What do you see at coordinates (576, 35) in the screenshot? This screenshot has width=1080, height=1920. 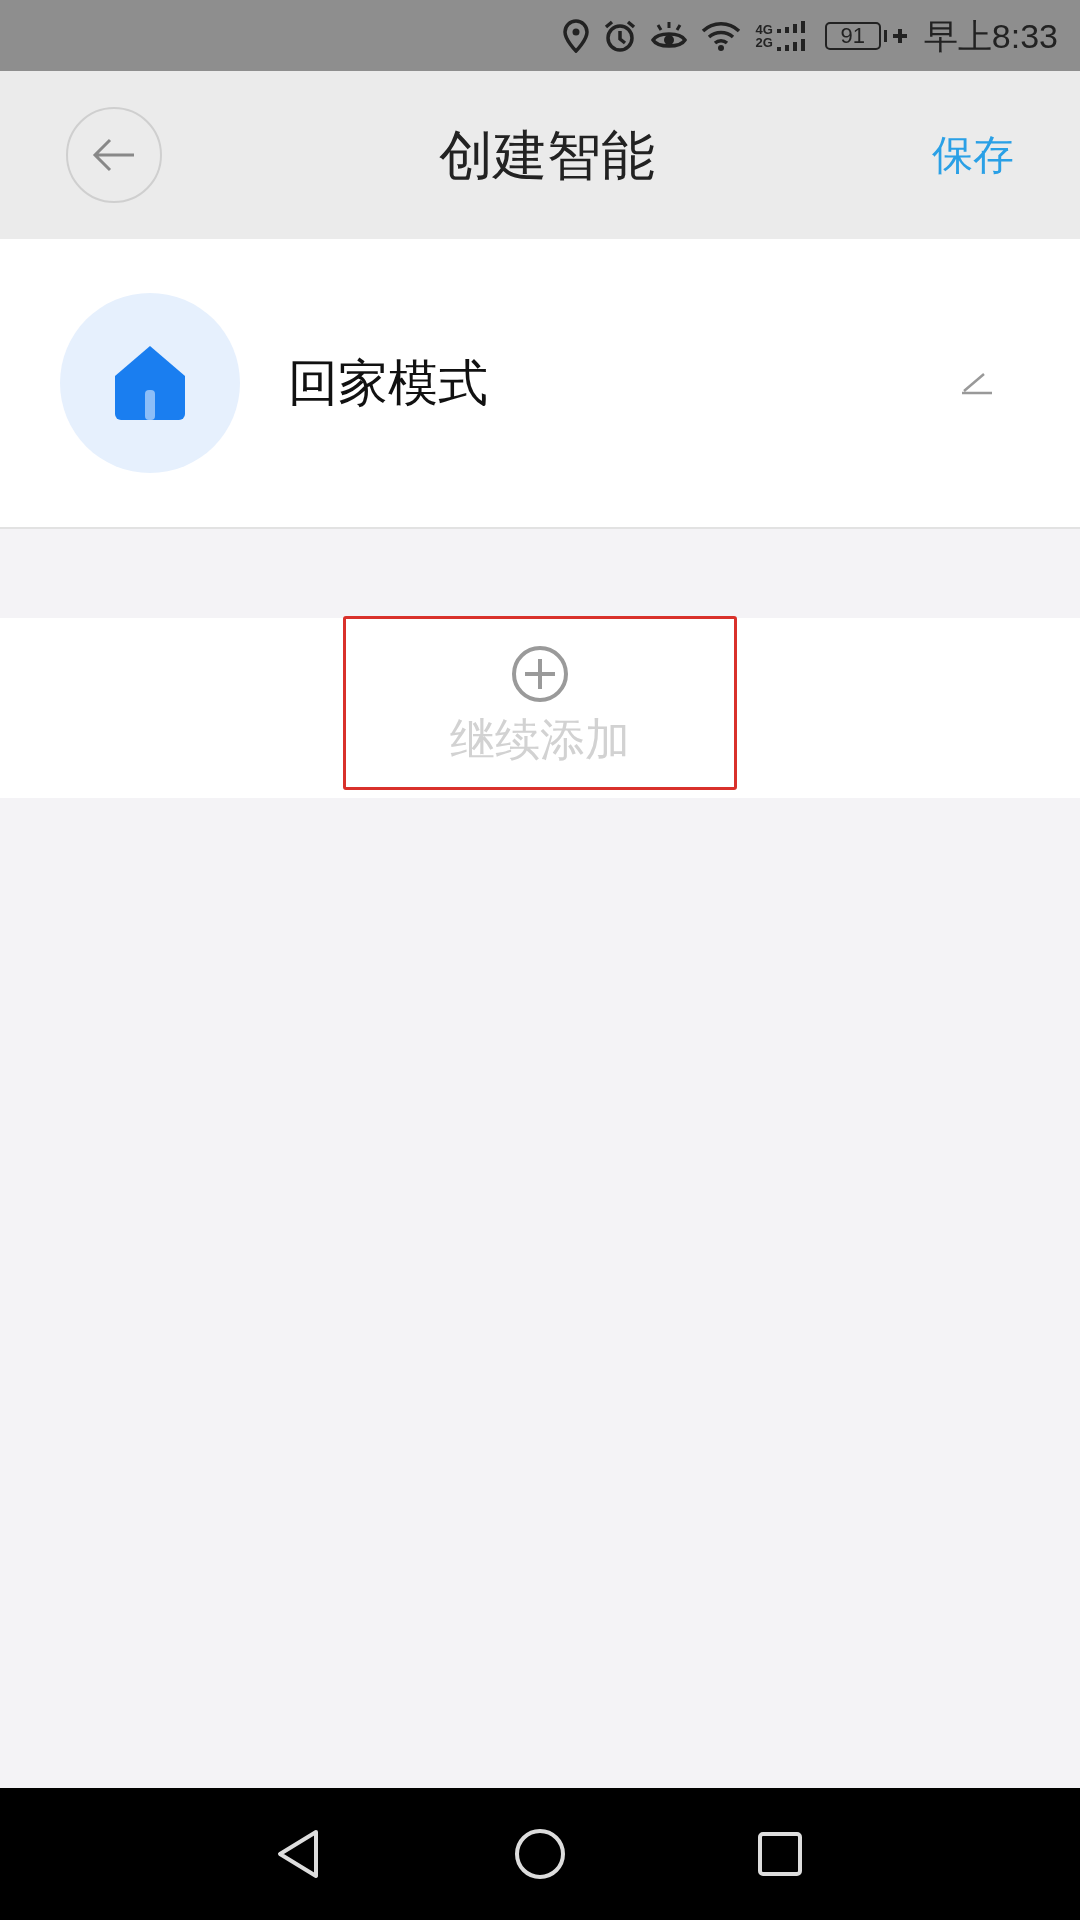 I see `location-icon` at bounding box center [576, 35].